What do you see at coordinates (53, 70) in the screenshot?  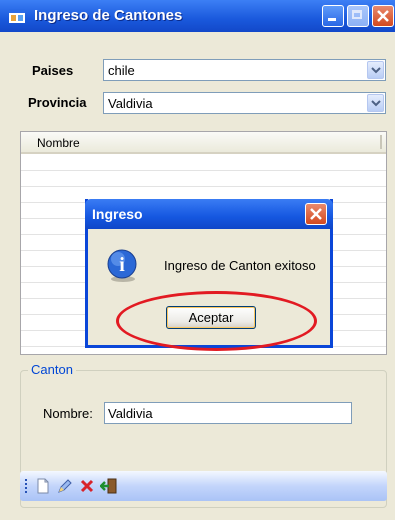 I see `paises-label: Paises` at bounding box center [53, 70].